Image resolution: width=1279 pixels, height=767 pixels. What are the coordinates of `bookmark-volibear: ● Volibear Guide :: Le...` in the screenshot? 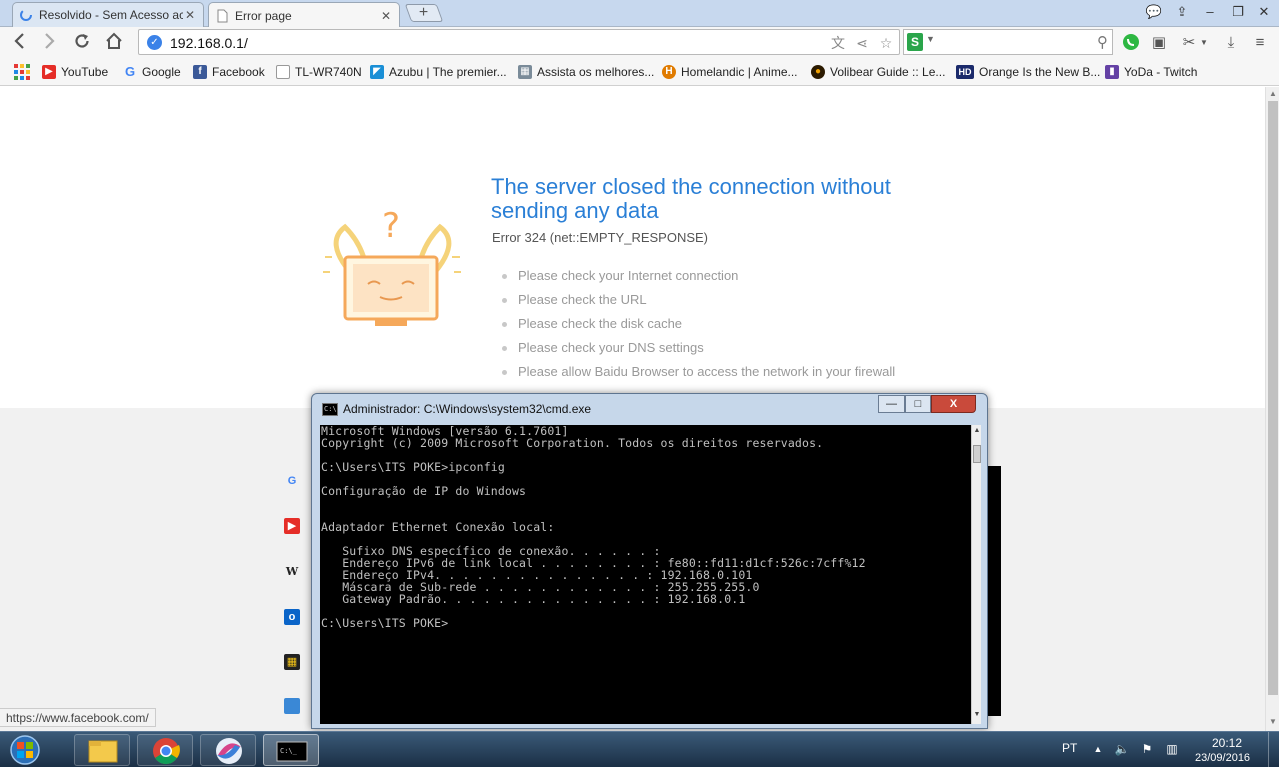 It's located at (878, 72).